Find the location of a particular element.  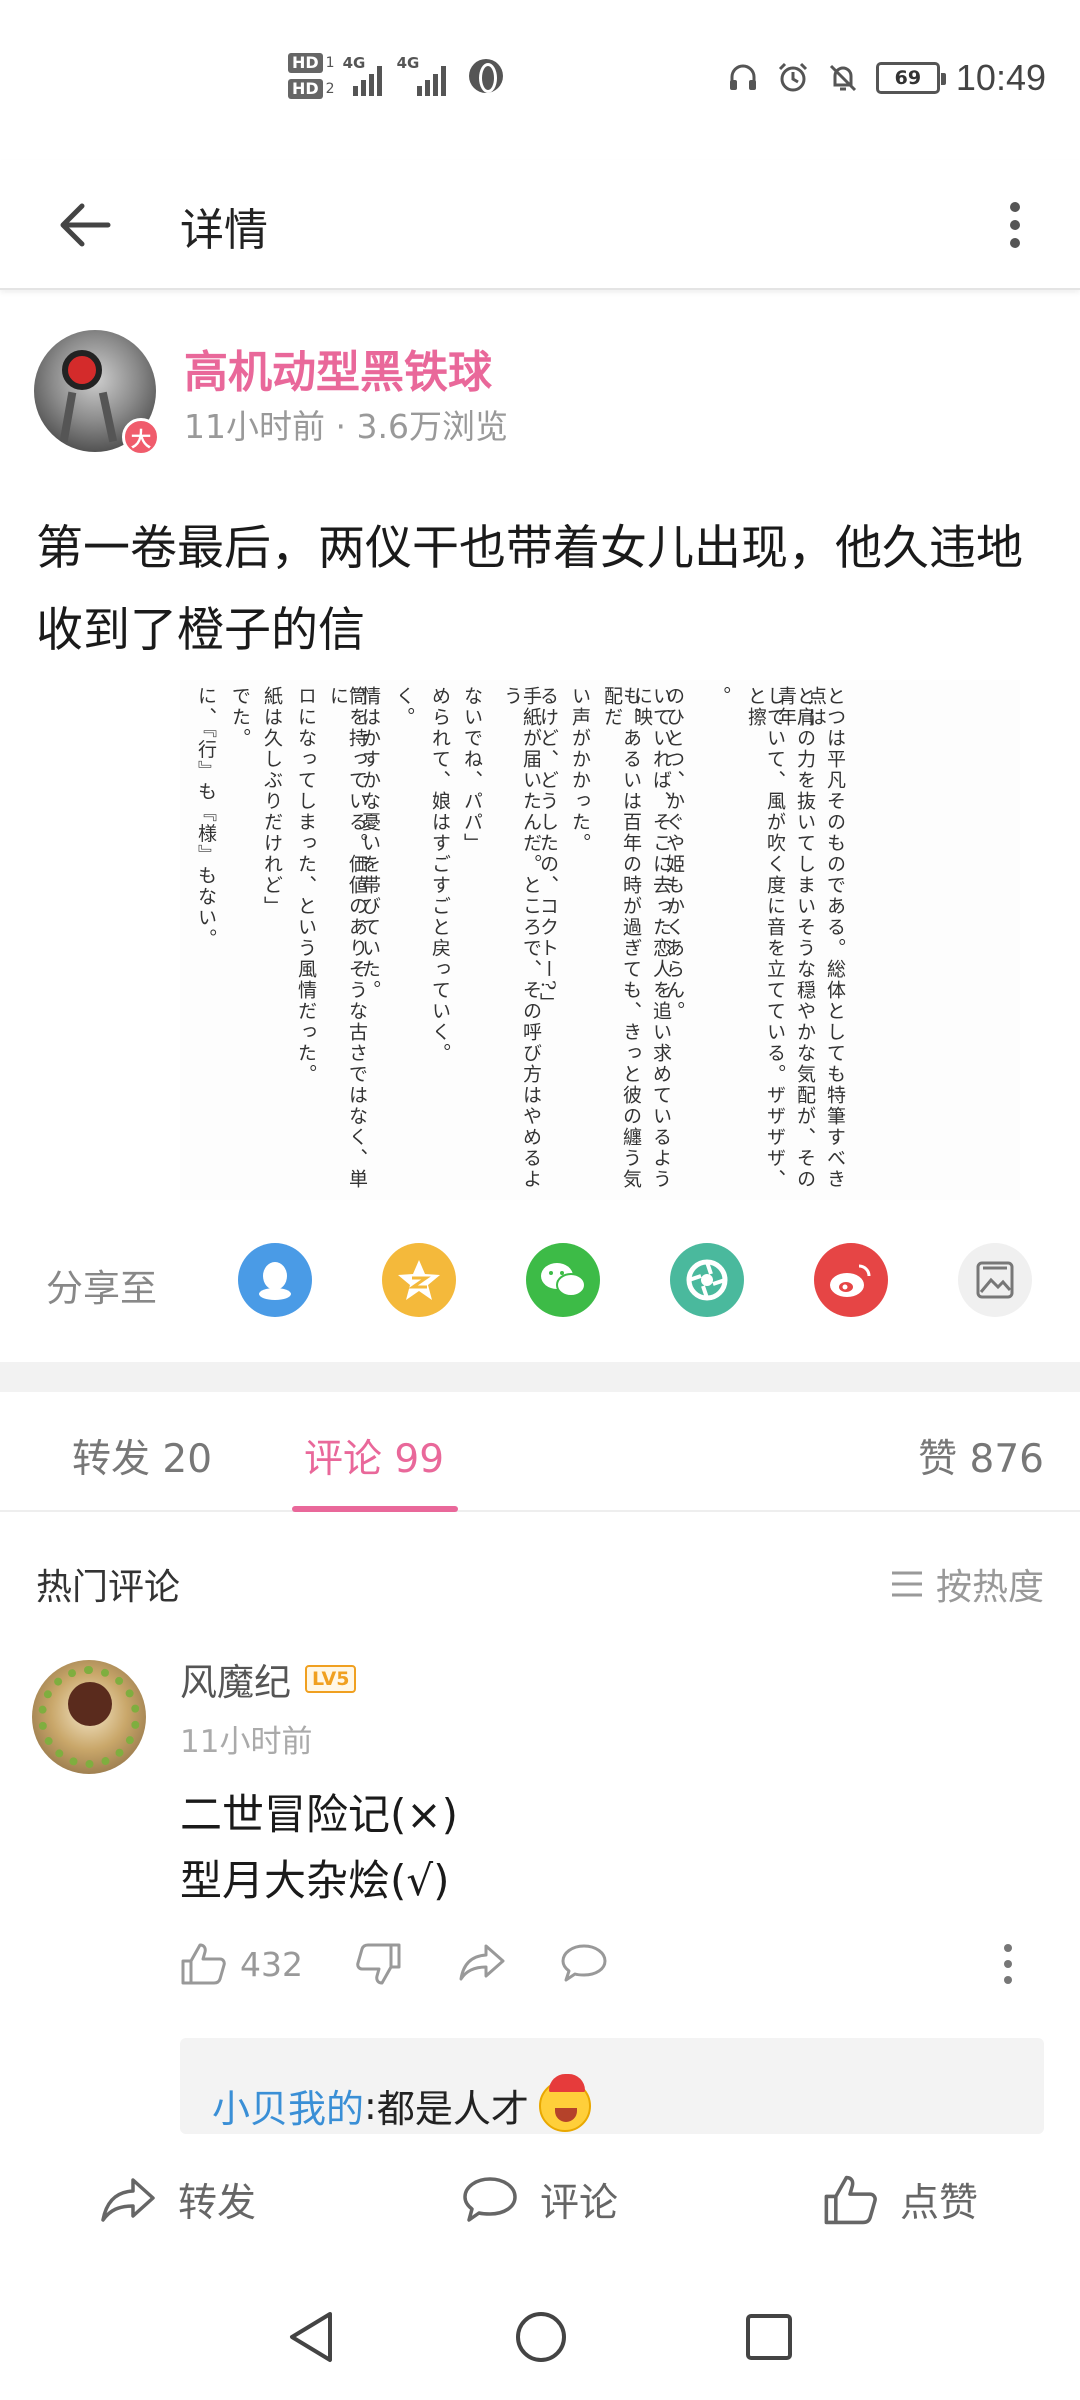

globe-icon is located at coordinates (485, 76).